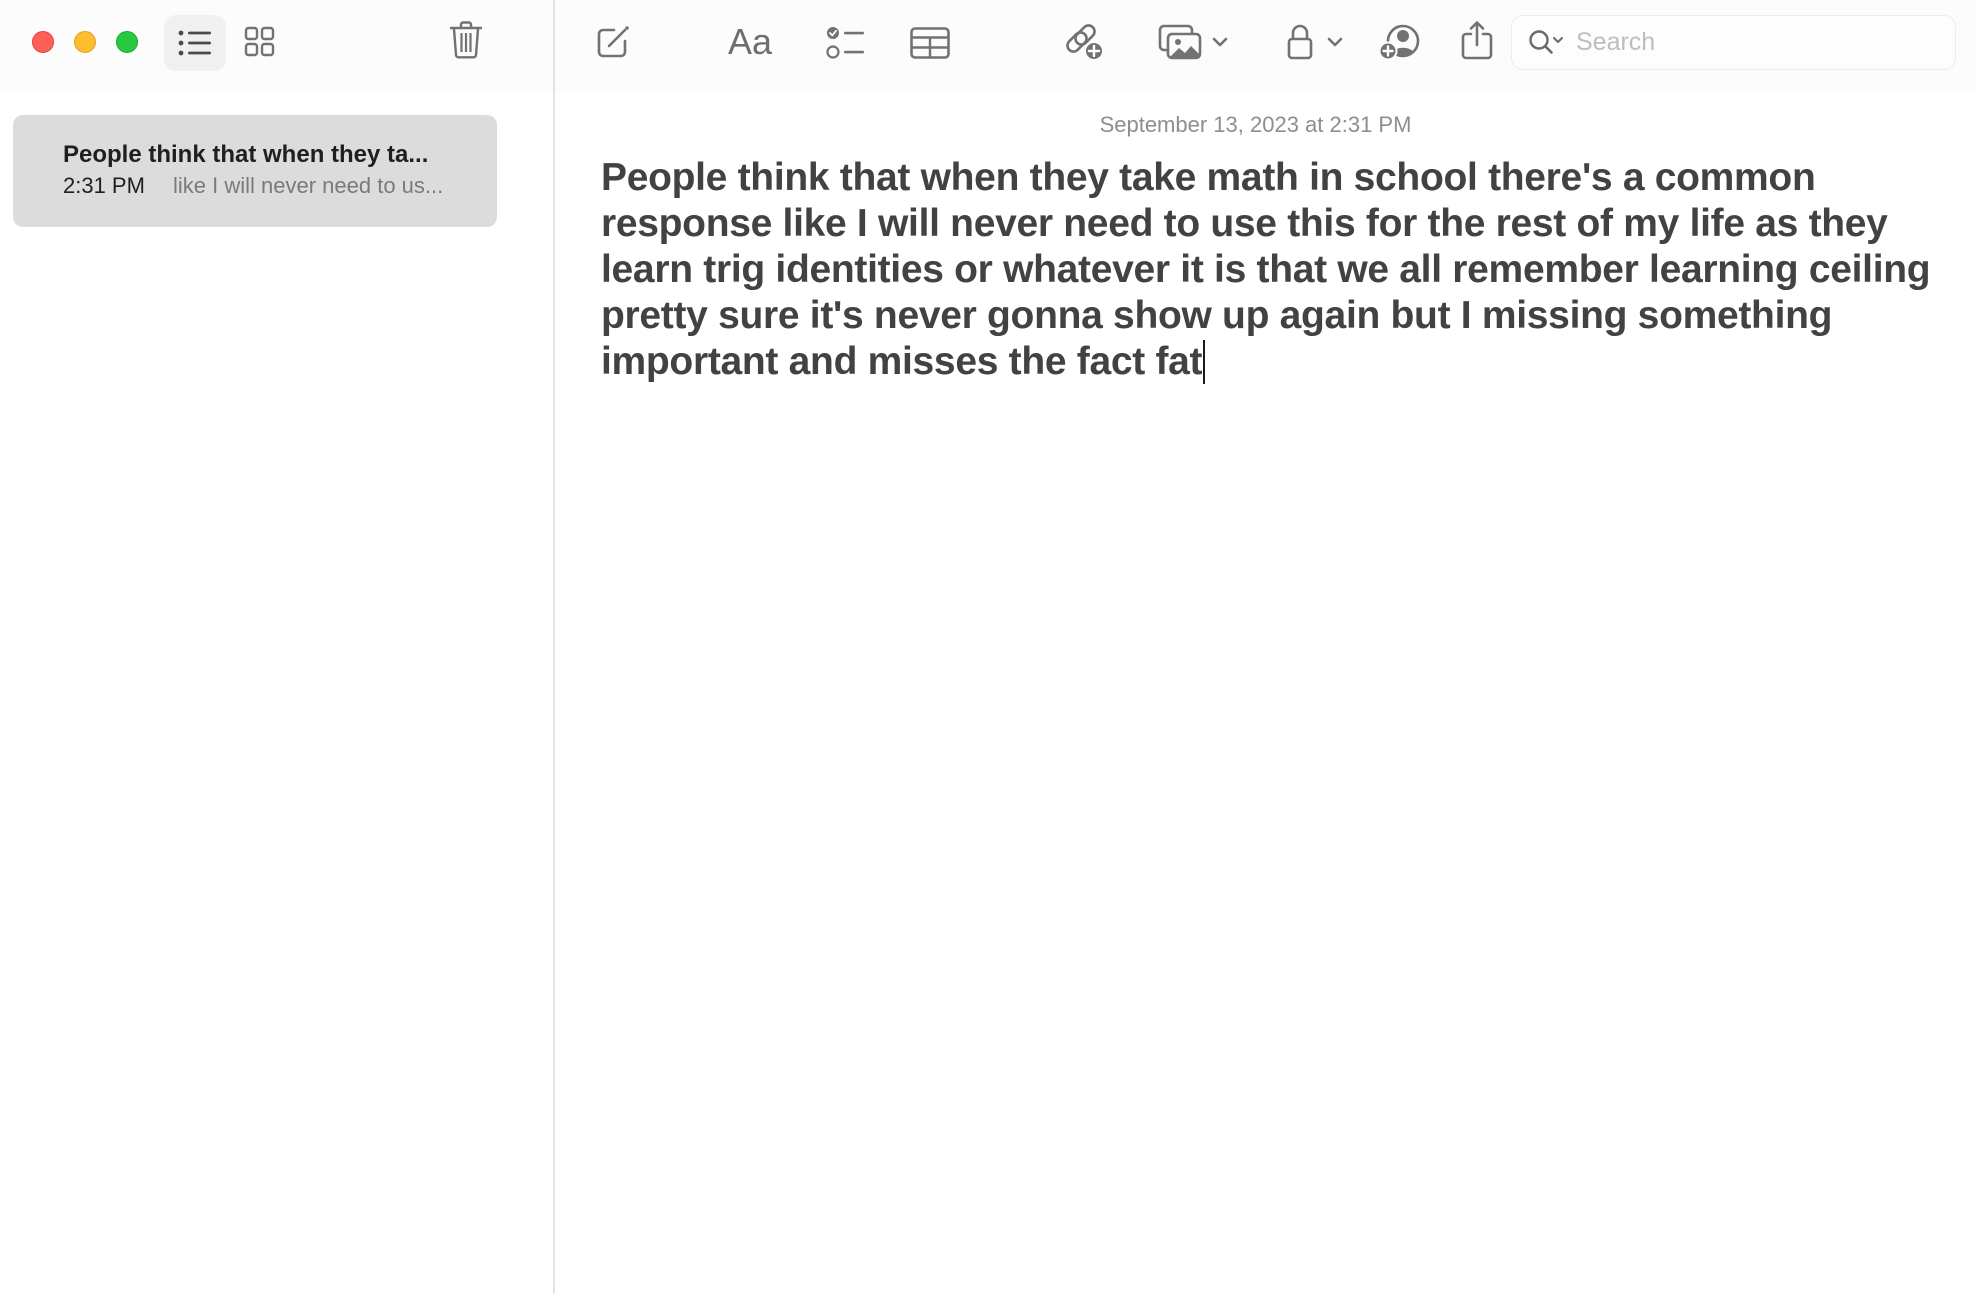 The width and height of the screenshot is (1976, 1294). I want to click on compose-icon, so click(613, 42).